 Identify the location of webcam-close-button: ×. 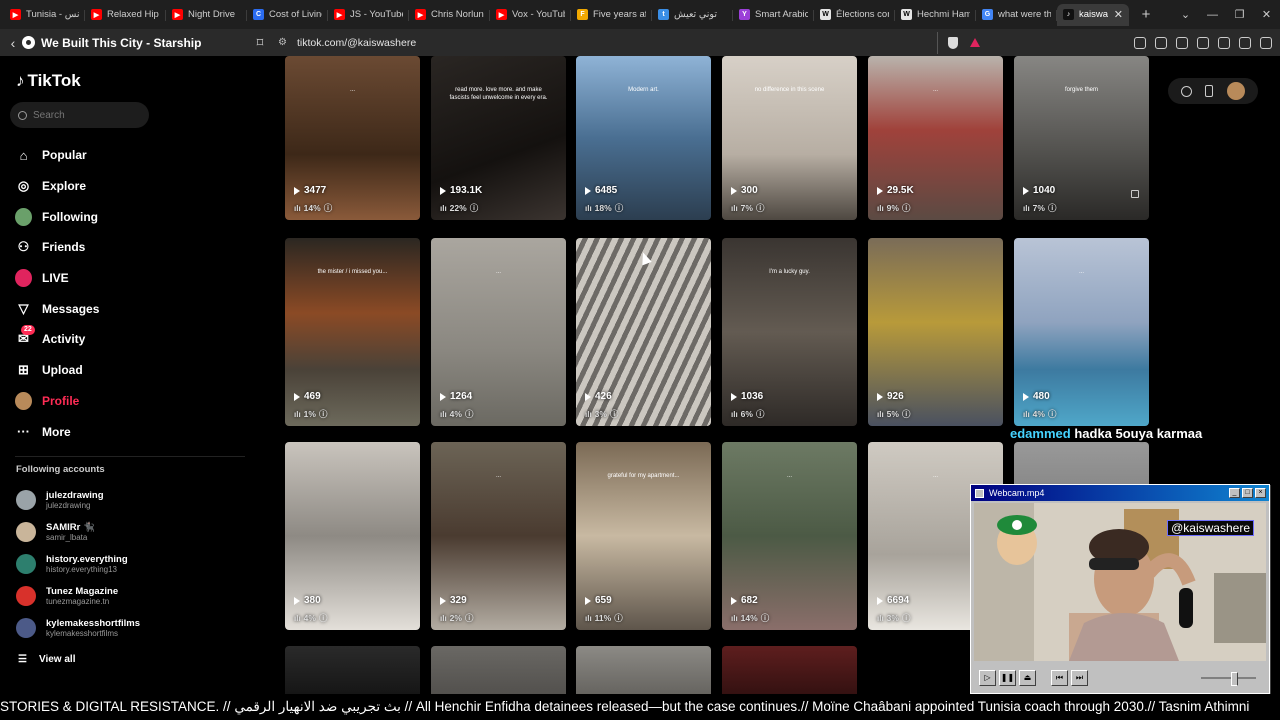
(1260, 493).